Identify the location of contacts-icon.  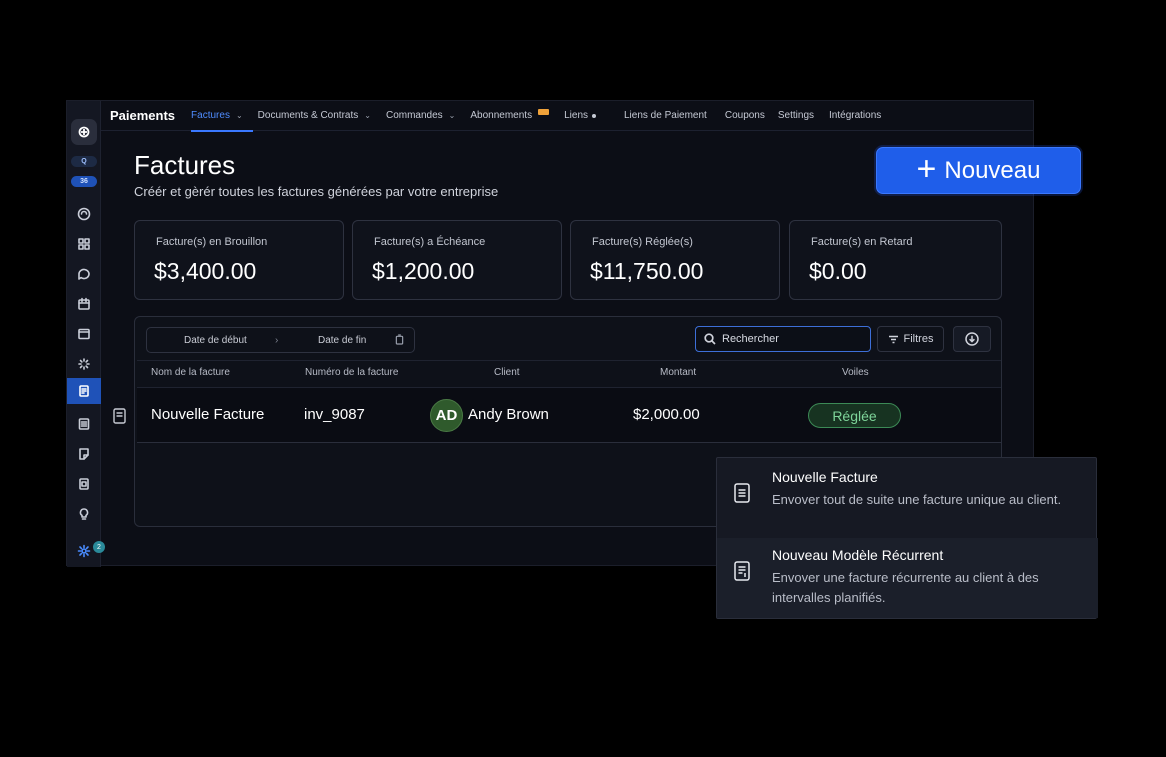
(84, 334).